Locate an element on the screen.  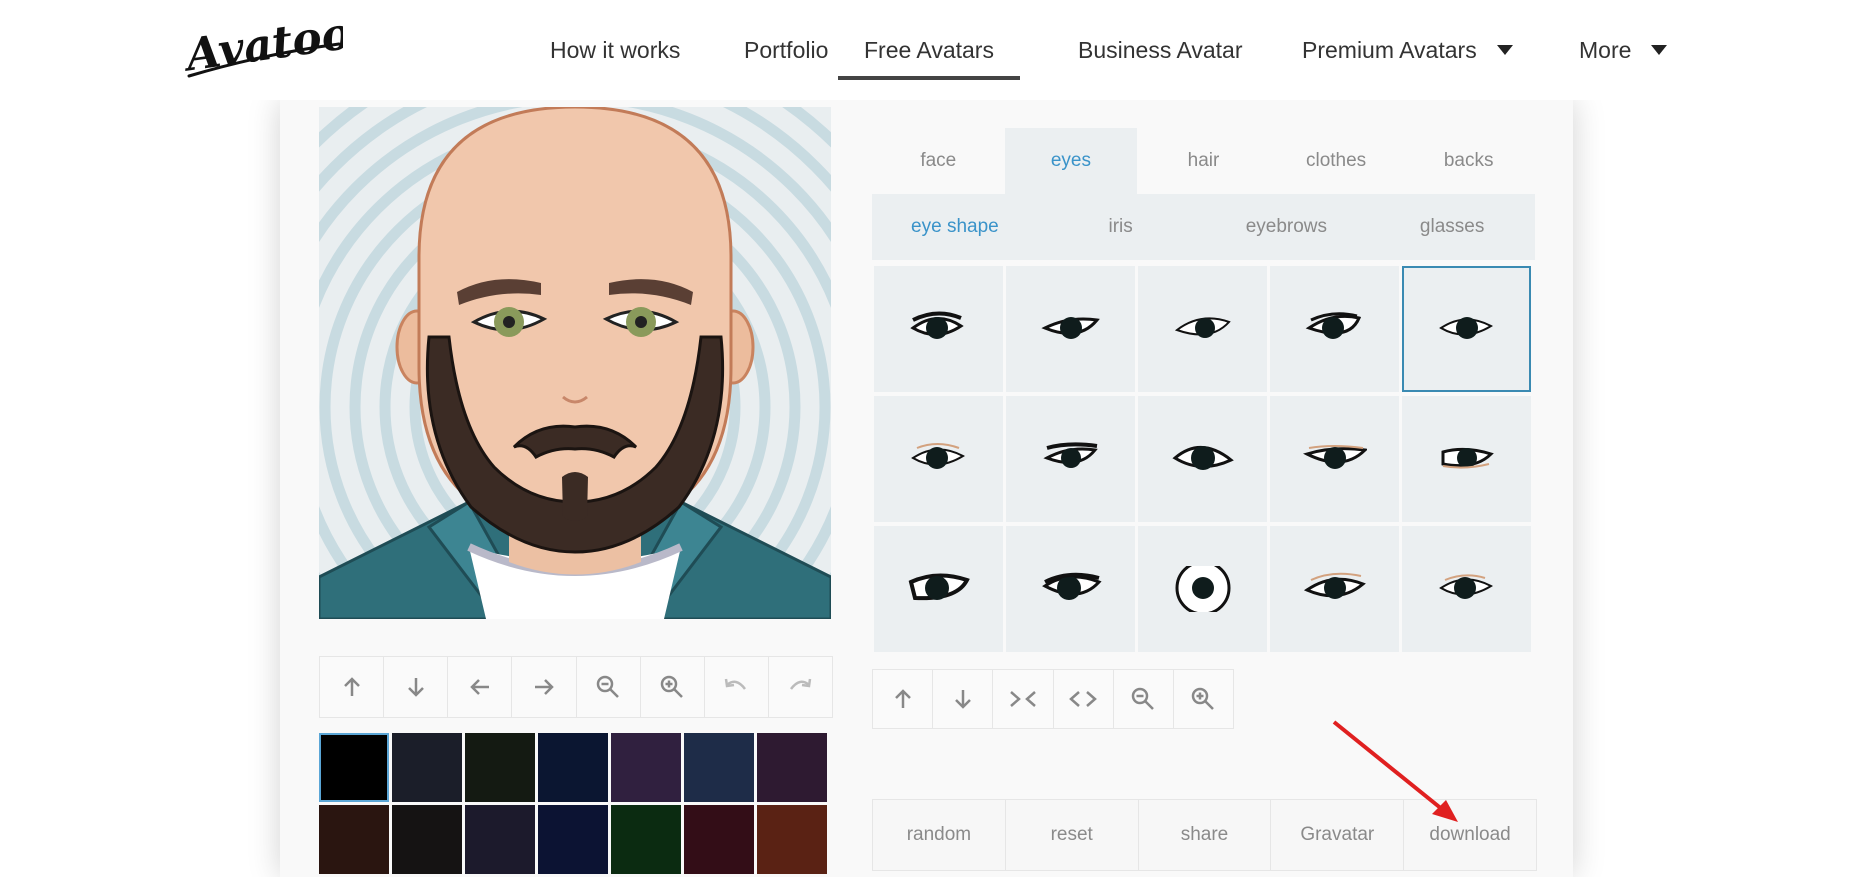
part-widen-button is located at coordinates (1084, 699).